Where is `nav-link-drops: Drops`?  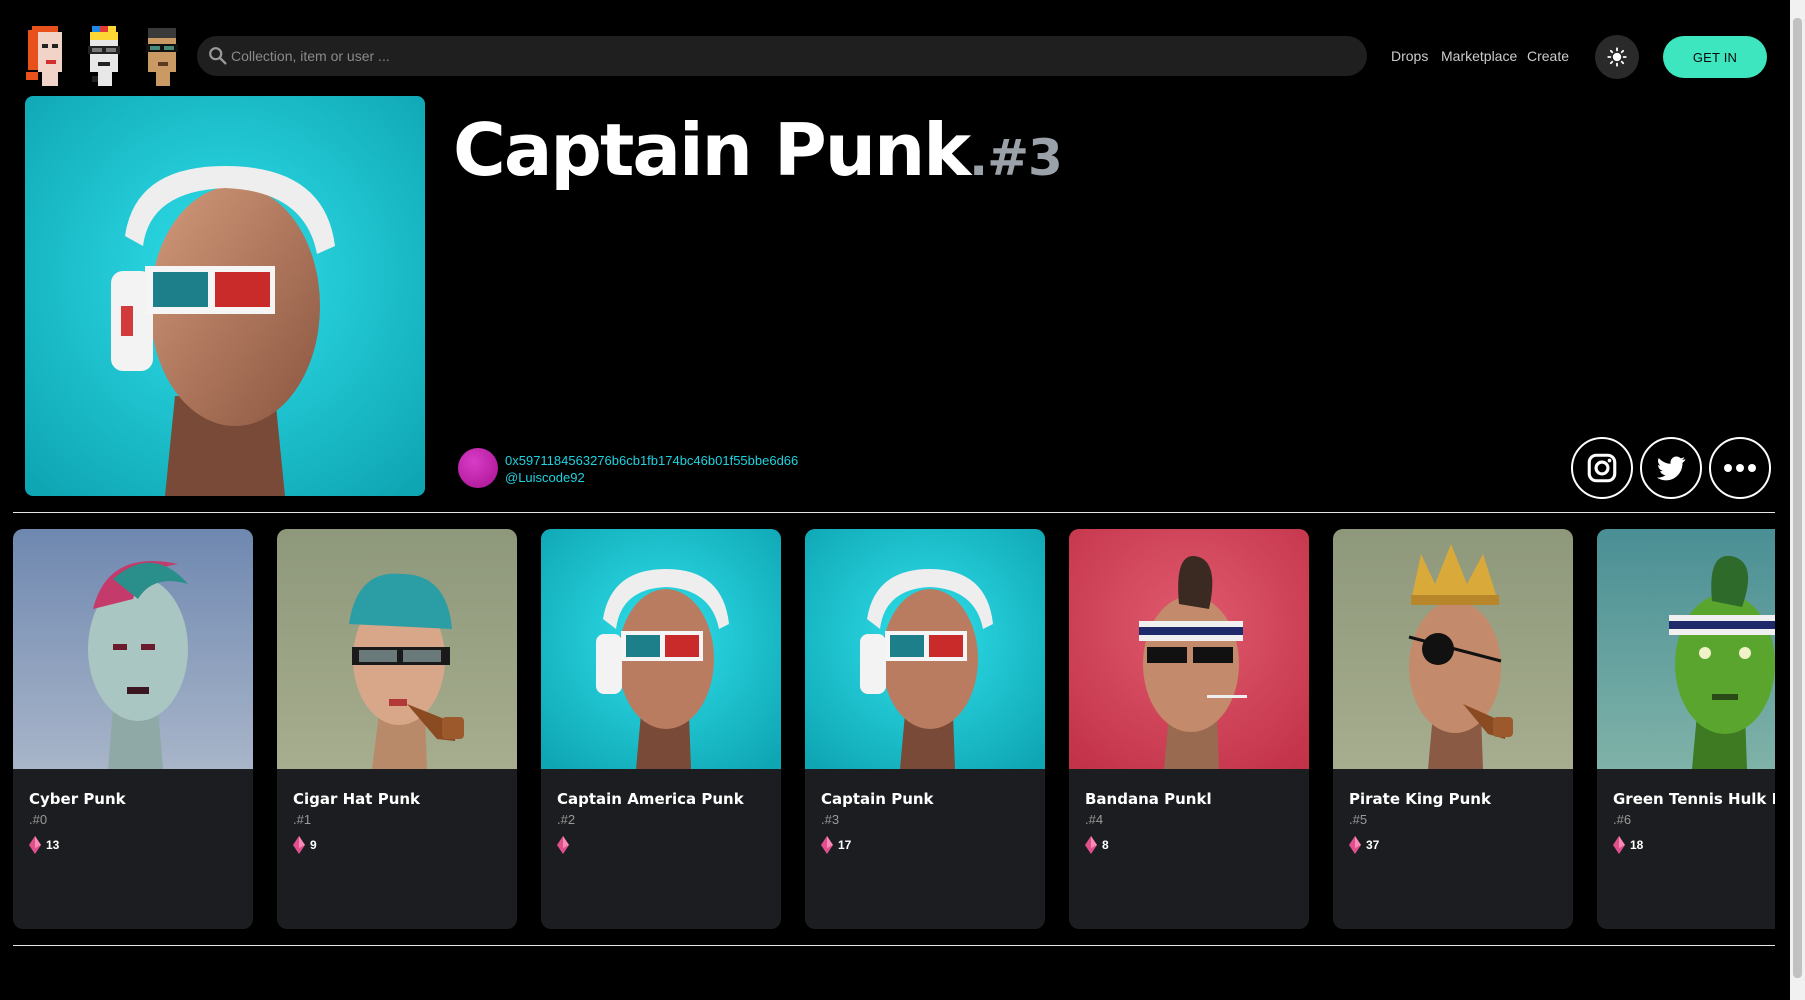
nav-link-drops: Drops is located at coordinates (1409, 56).